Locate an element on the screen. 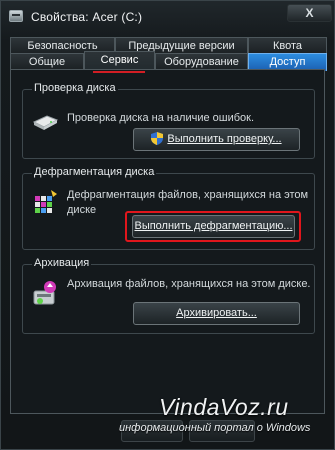 The height and width of the screenshot is (450, 335). tab-service: Сервис is located at coordinates (119, 61).